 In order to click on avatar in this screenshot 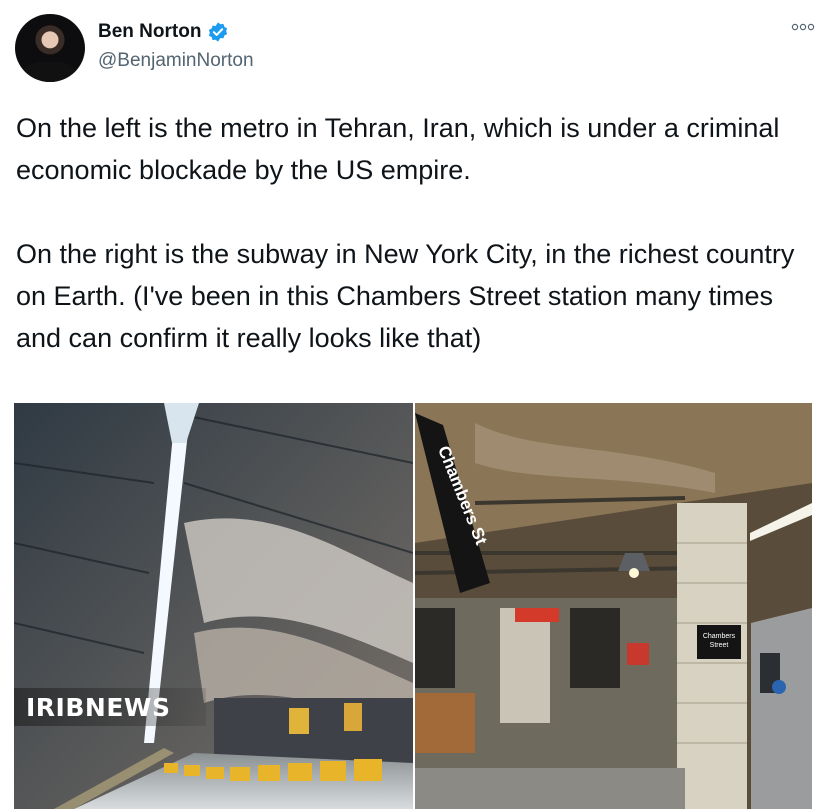, I will do `click(50, 48)`.